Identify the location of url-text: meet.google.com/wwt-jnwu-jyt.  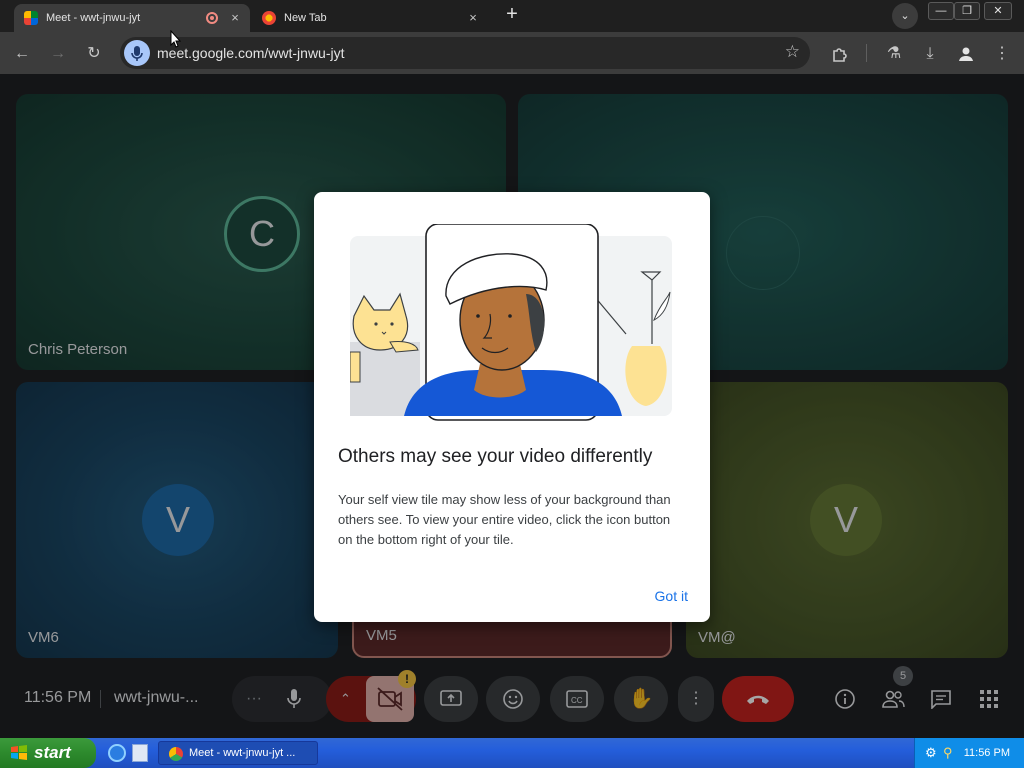
(251, 53).